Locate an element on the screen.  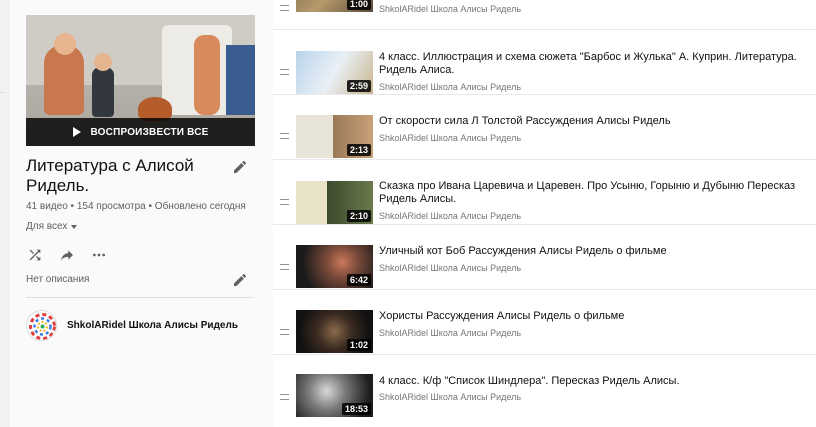
video-duration: 2:10 is located at coordinates (358, 216).